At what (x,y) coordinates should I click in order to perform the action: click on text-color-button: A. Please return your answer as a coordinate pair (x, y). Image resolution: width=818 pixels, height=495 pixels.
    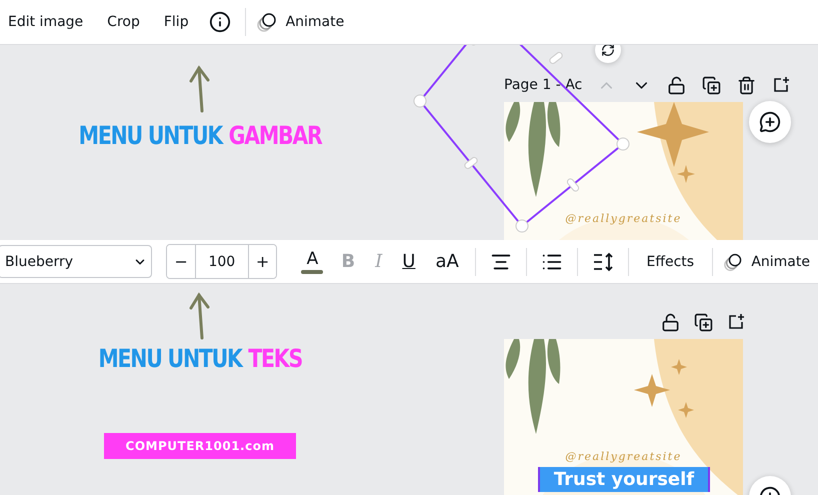
    Looking at the image, I should click on (312, 262).